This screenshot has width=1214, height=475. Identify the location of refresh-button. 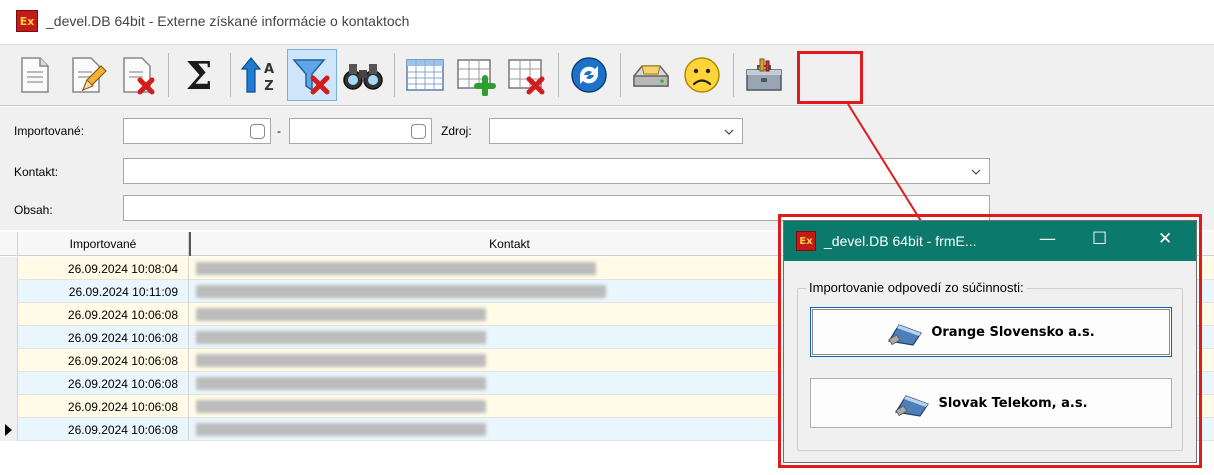
(589, 75).